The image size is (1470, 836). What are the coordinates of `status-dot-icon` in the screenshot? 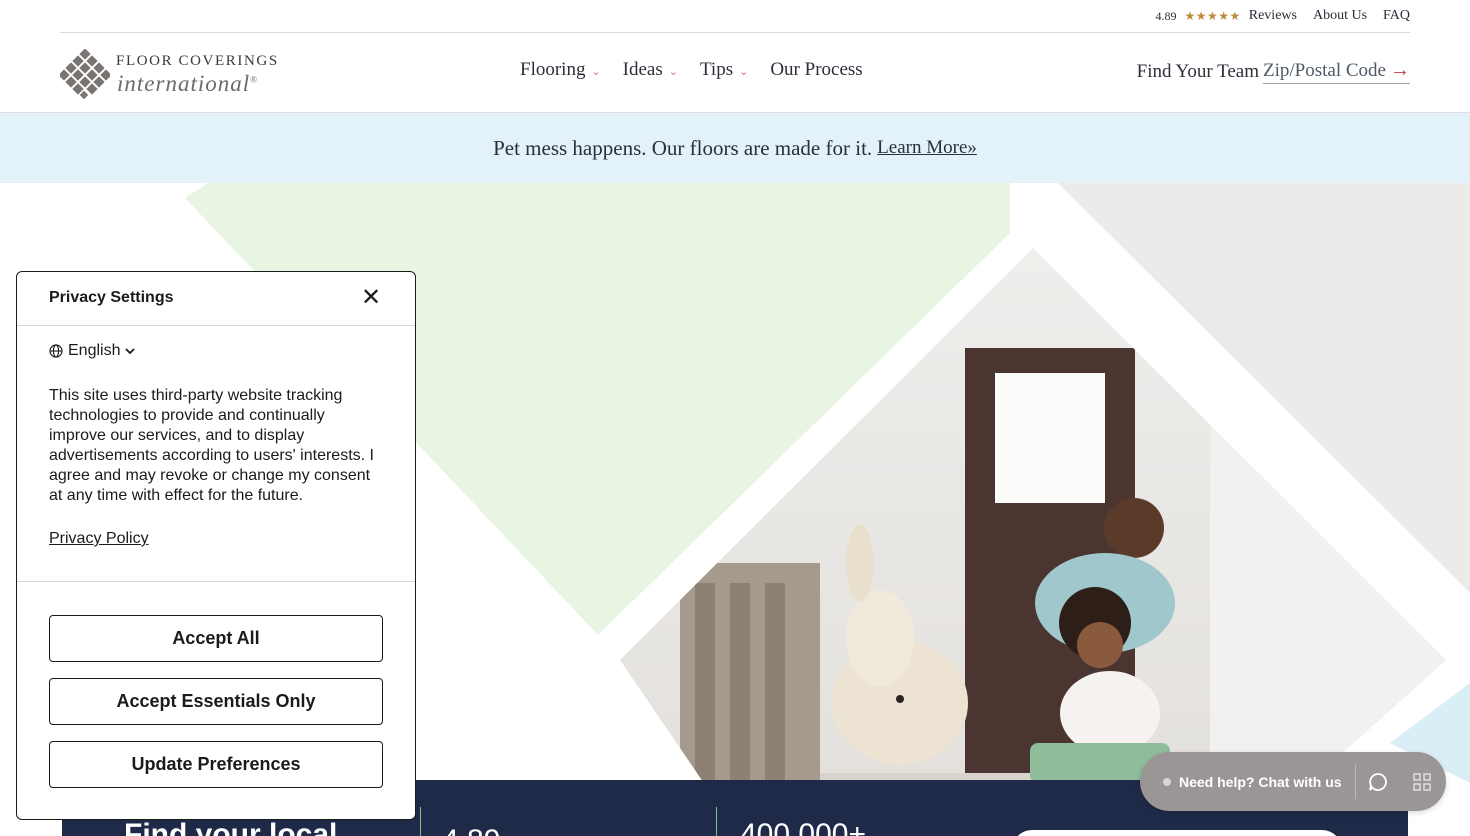 It's located at (1167, 781).